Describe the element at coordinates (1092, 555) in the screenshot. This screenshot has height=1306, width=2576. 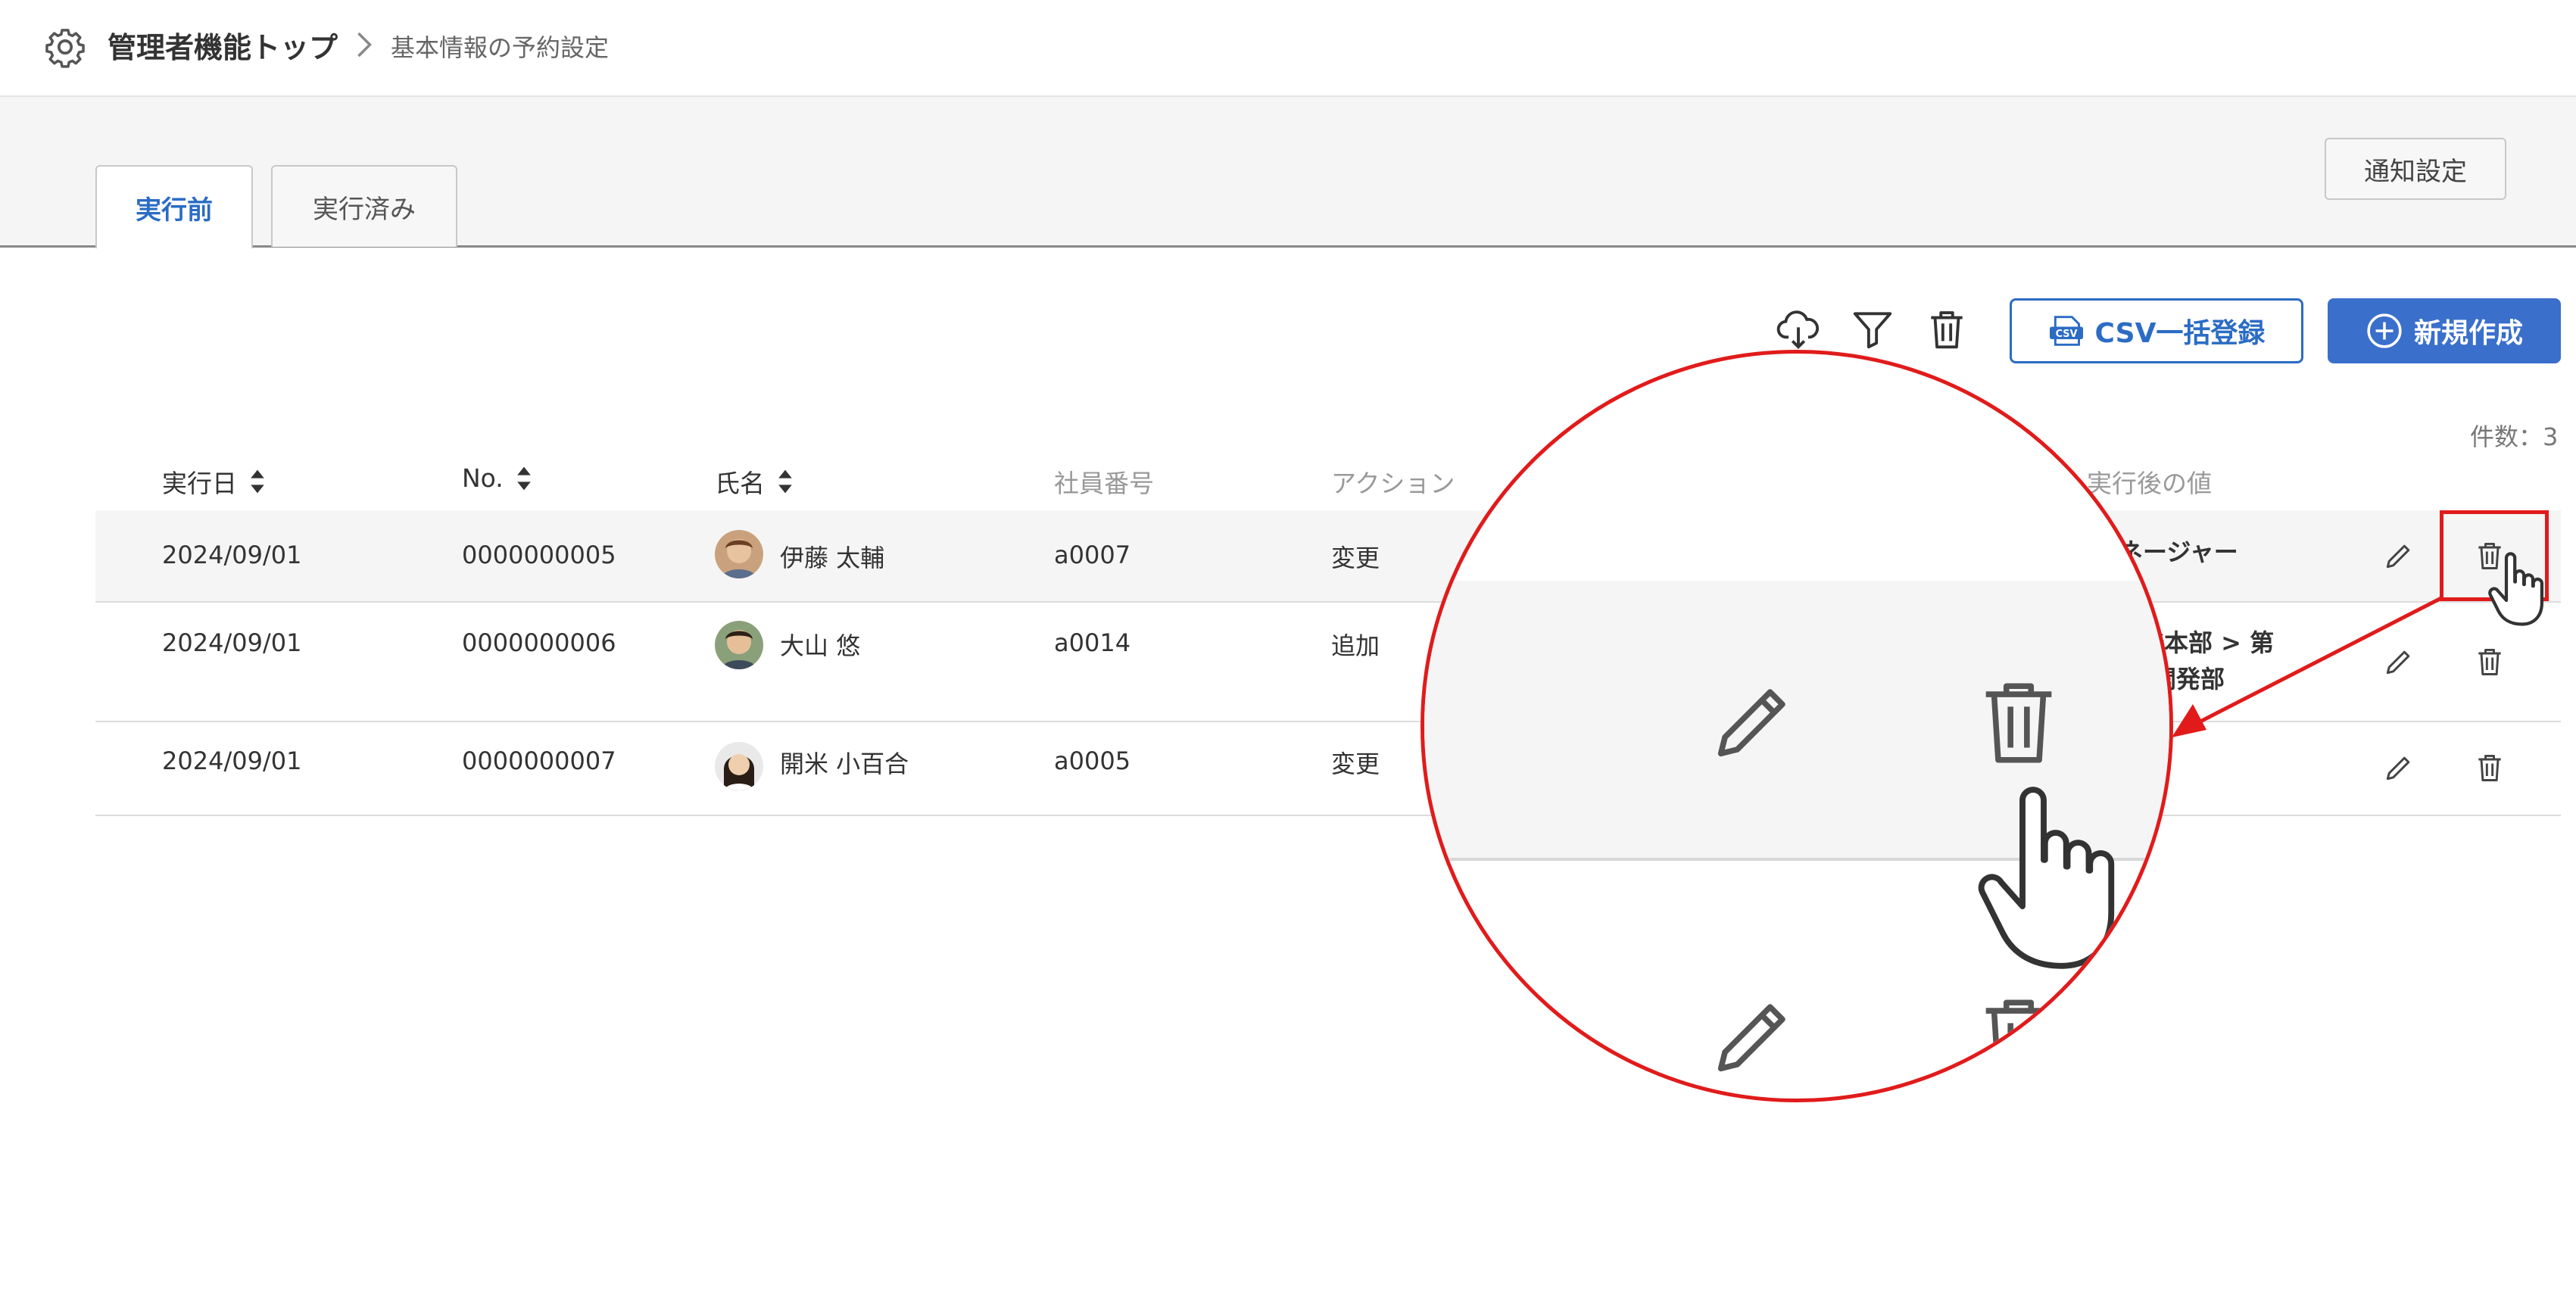
I see `row-employee-no: a0007` at that location.